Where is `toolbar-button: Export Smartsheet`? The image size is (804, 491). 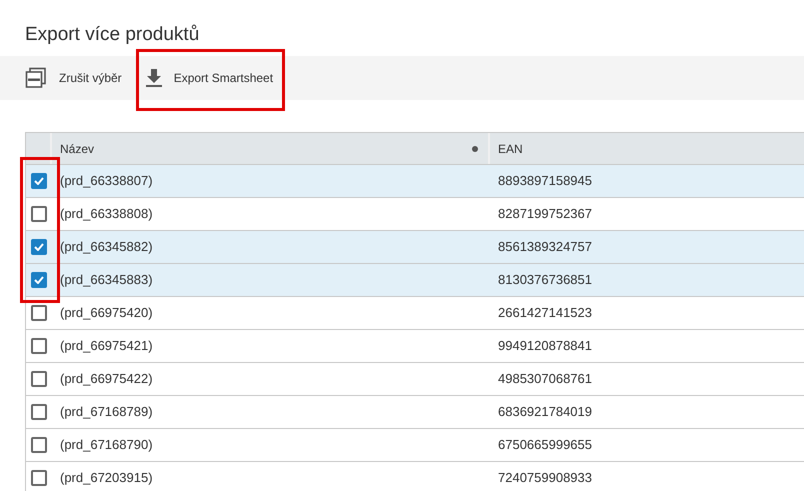 toolbar-button: Export Smartsheet is located at coordinates (210, 78).